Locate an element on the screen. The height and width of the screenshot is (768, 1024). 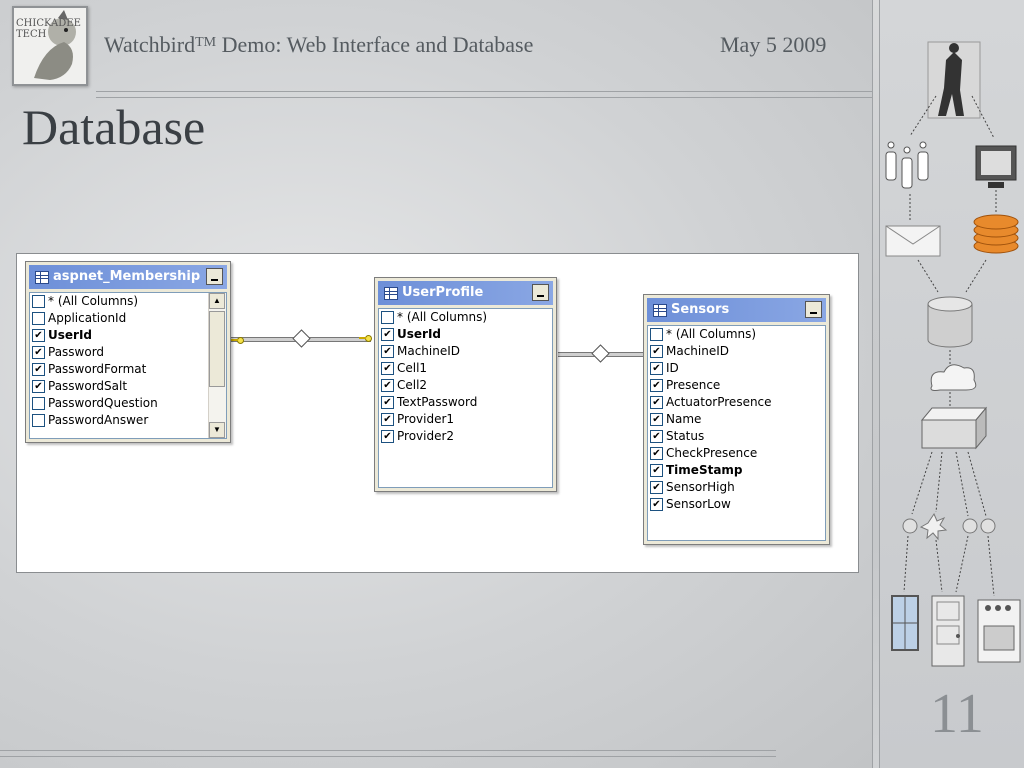
column-row: ✔ SensorLow is located at coordinates (736, 504).